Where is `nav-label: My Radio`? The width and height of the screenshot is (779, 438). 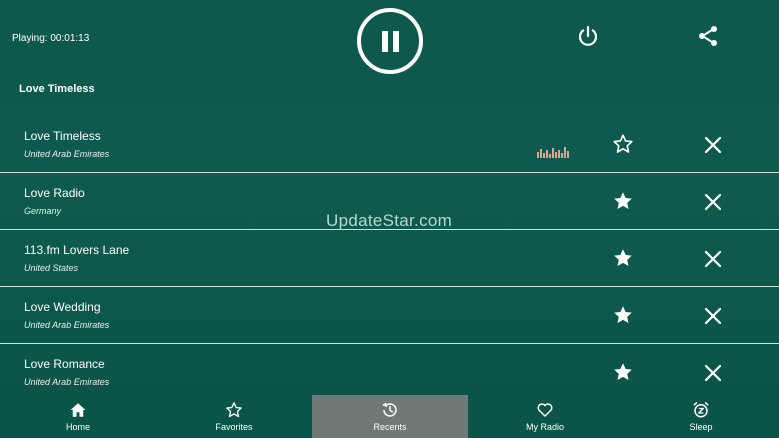
nav-label: My Radio is located at coordinates (544, 427).